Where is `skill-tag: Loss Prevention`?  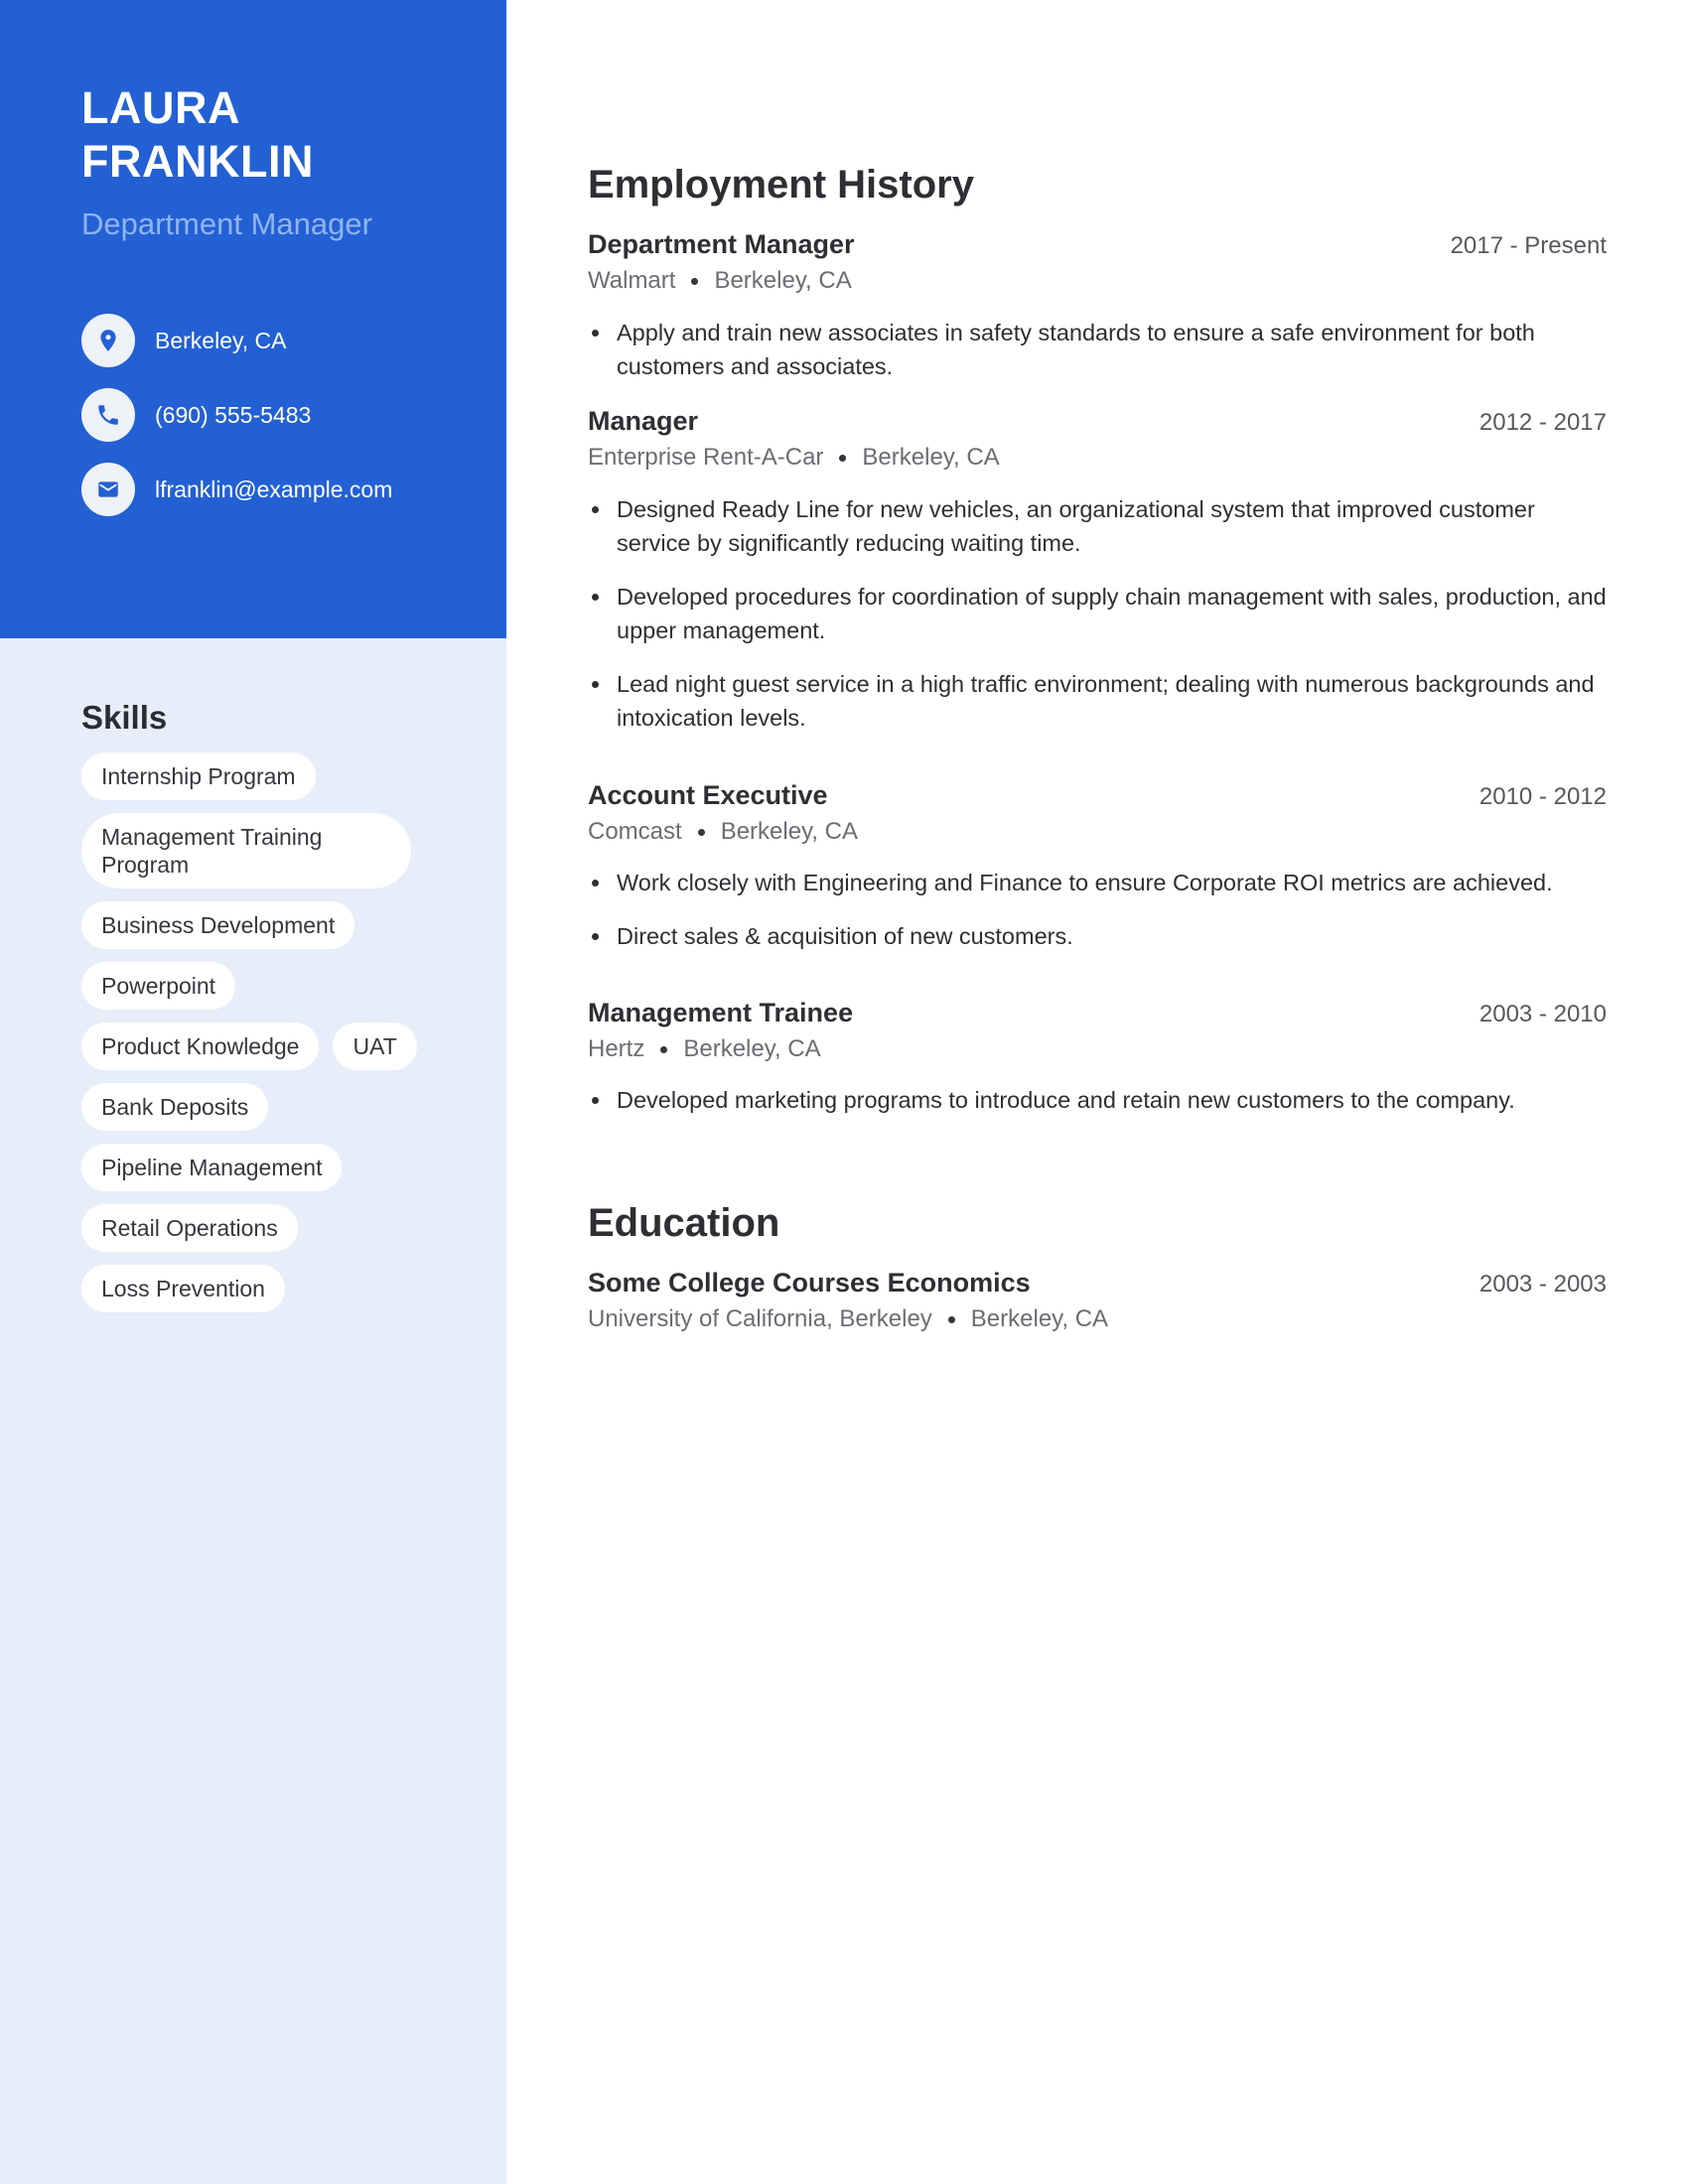
skill-tag: Loss Prevention is located at coordinates (183, 1288).